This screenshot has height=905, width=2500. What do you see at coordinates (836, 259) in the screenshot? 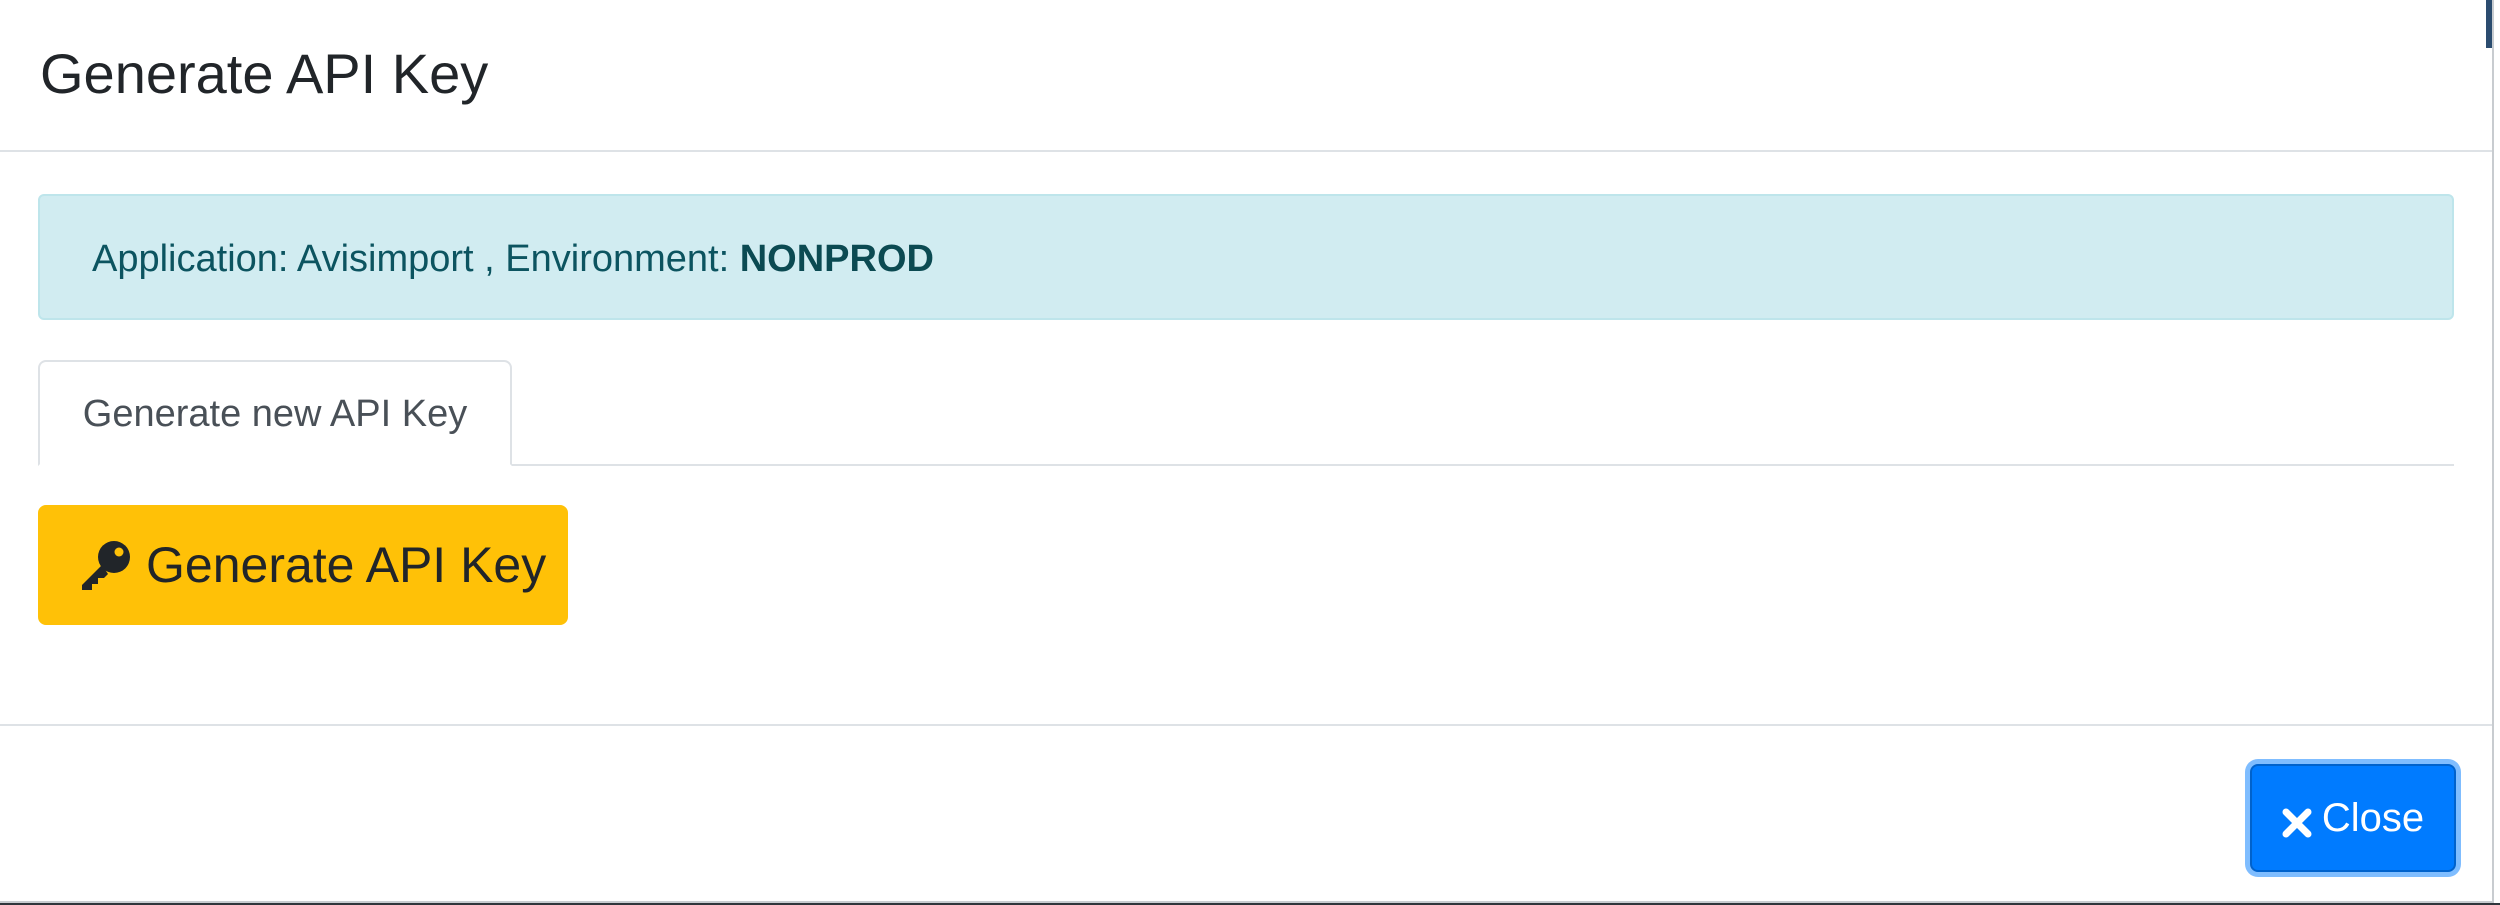
I see `environment-value: NONPROD` at bounding box center [836, 259].